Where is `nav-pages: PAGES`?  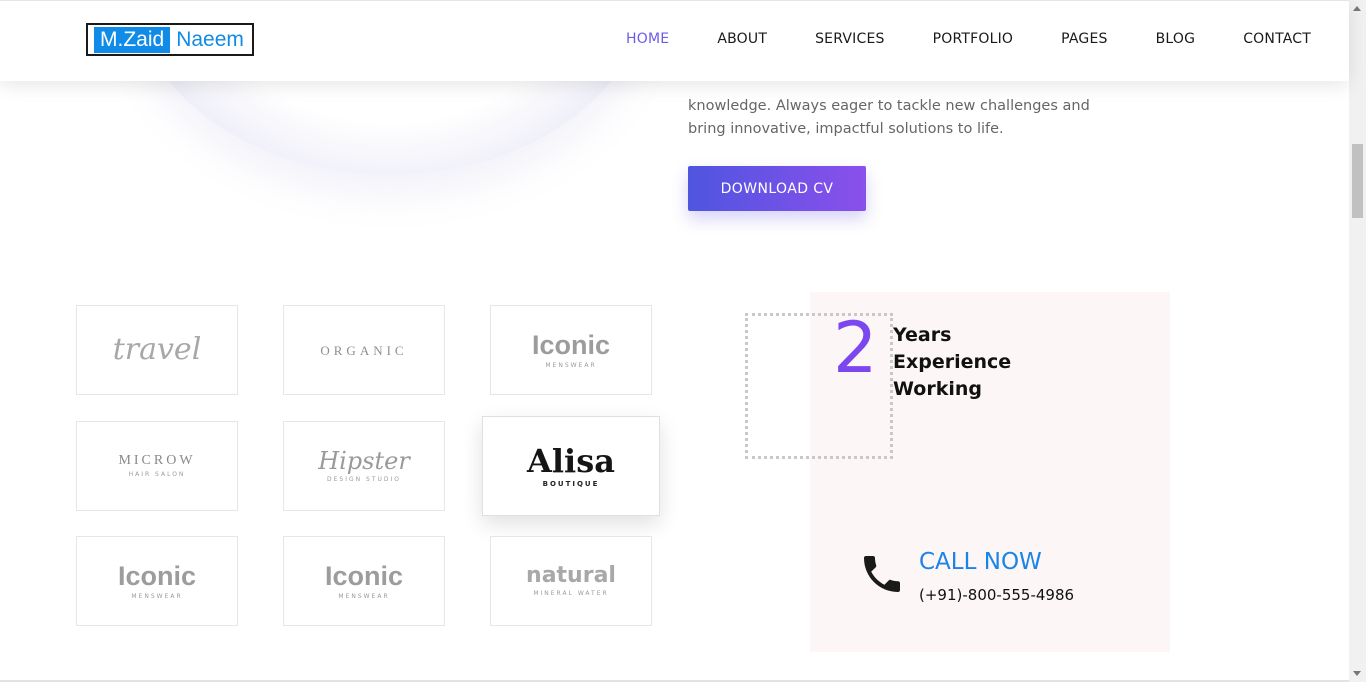
nav-pages: PAGES is located at coordinates (1084, 39).